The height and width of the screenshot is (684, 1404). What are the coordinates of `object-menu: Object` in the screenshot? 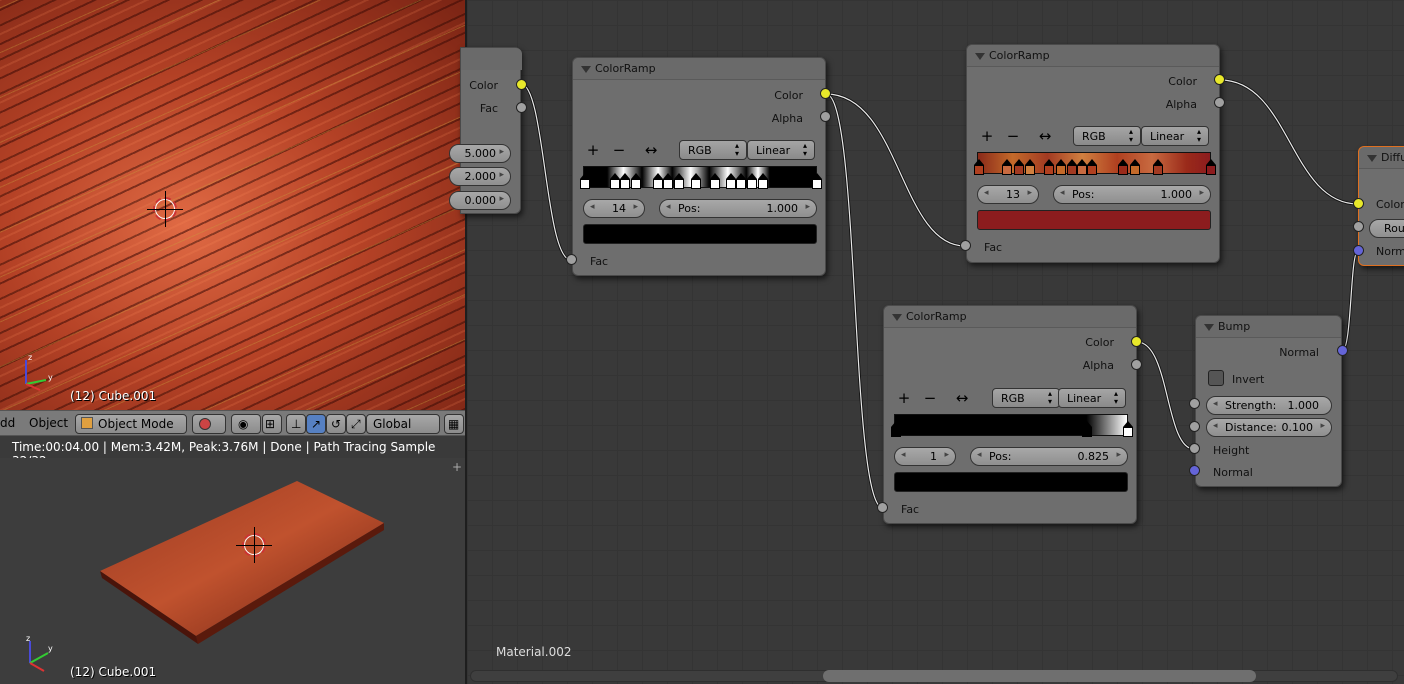 It's located at (48, 423).